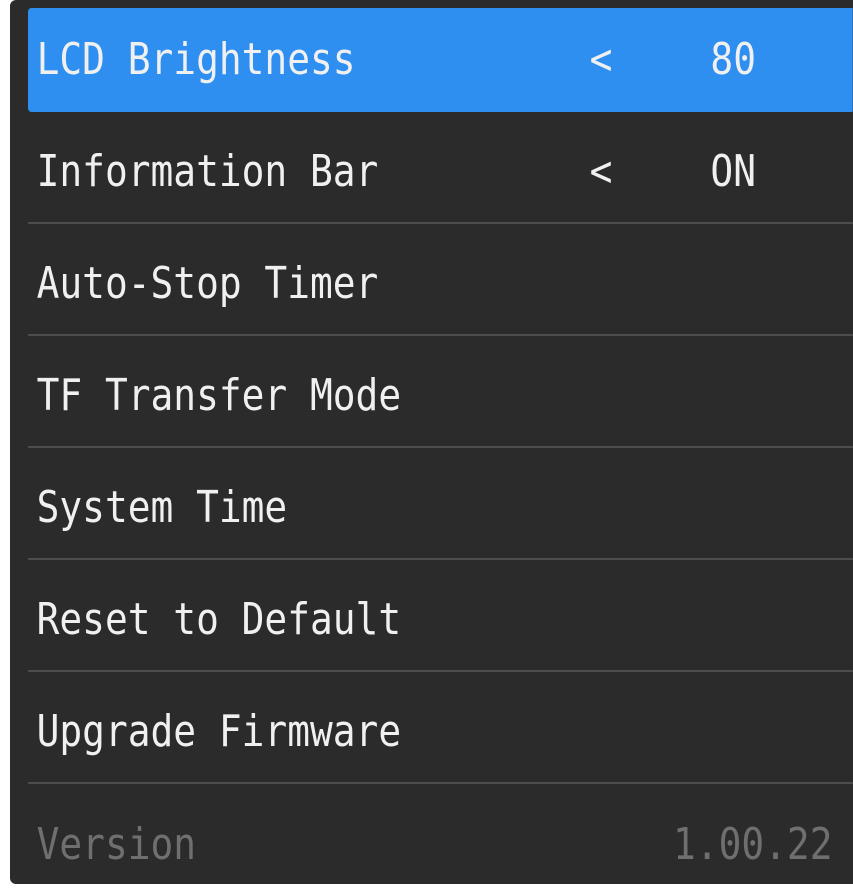  What do you see at coordinates (733, 59) in the screenshot?
I see `menu-item-value: 80` at bounding box center [733, 59].